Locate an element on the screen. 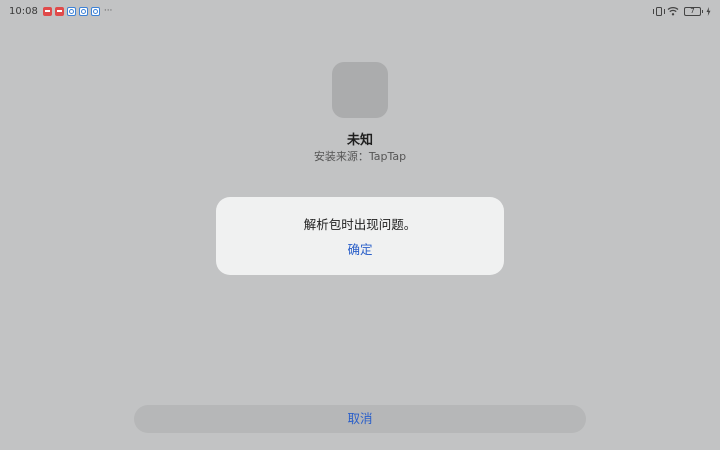 The width and height of the screenshot is (720, 450). cancel-button: 取消 is located at coordinates (360, 419).